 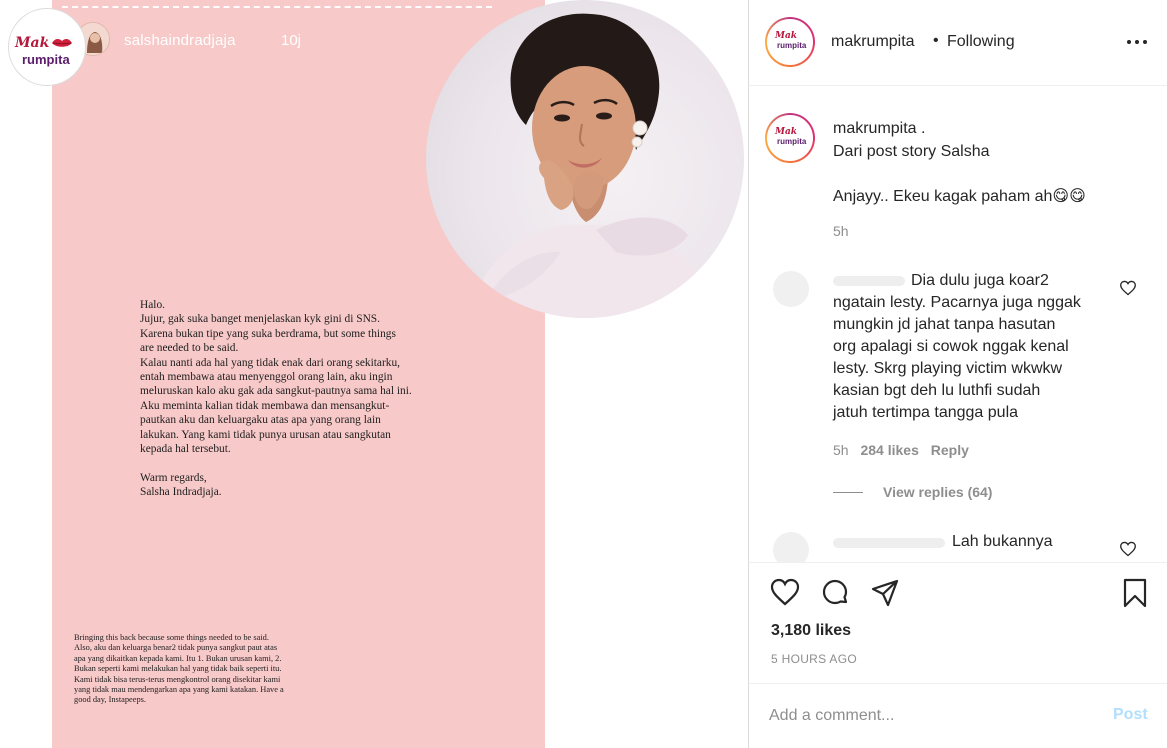 What do you see at coordinates (937, 390) in the screenshot?
I see `comment-text-line: kasian bgt deh lu luthfi sudah` at bounding box center [937, 390].